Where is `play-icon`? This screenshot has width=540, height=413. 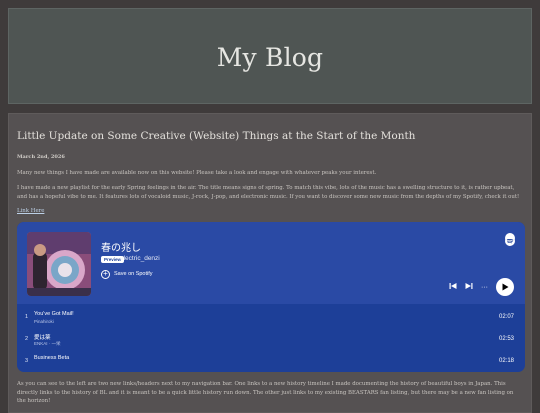 play-icon is located at coordinates (505, 287).